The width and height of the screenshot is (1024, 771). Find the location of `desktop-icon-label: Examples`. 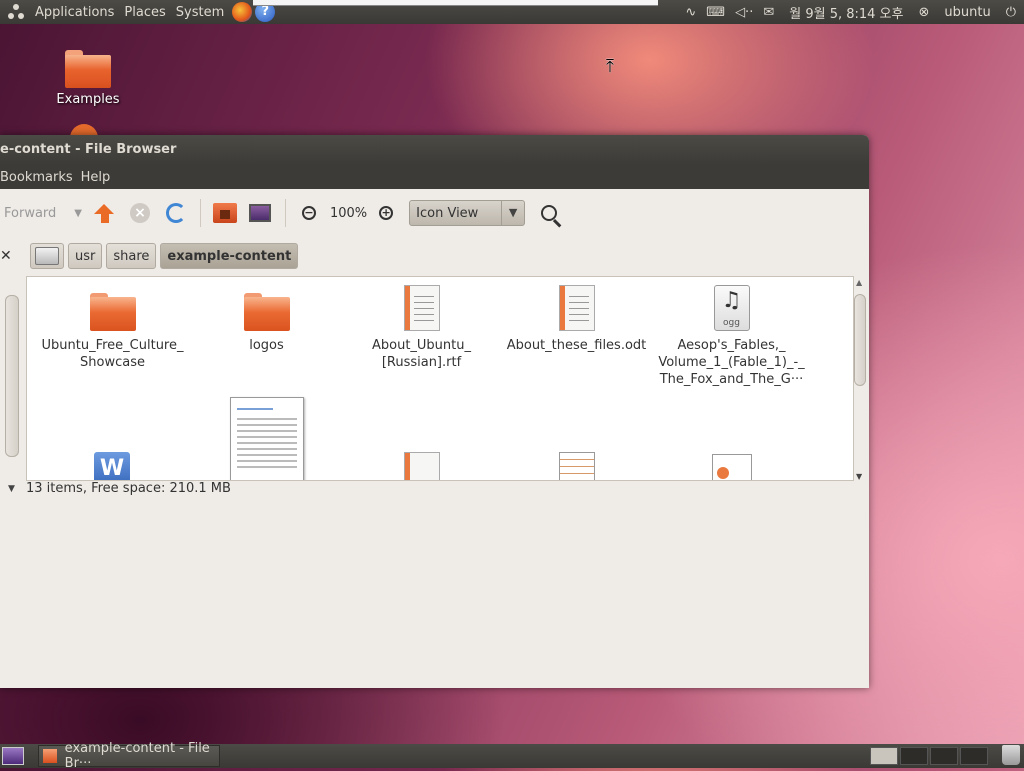

desktop-icon-label: Examples is located at coordinates (88, 99).